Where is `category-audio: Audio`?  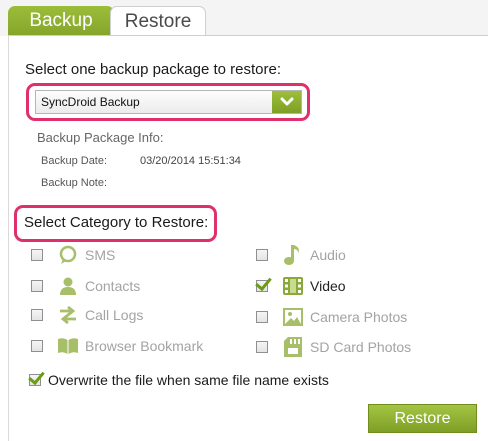
category-audio: Audio is located at coordinates (356, 255).